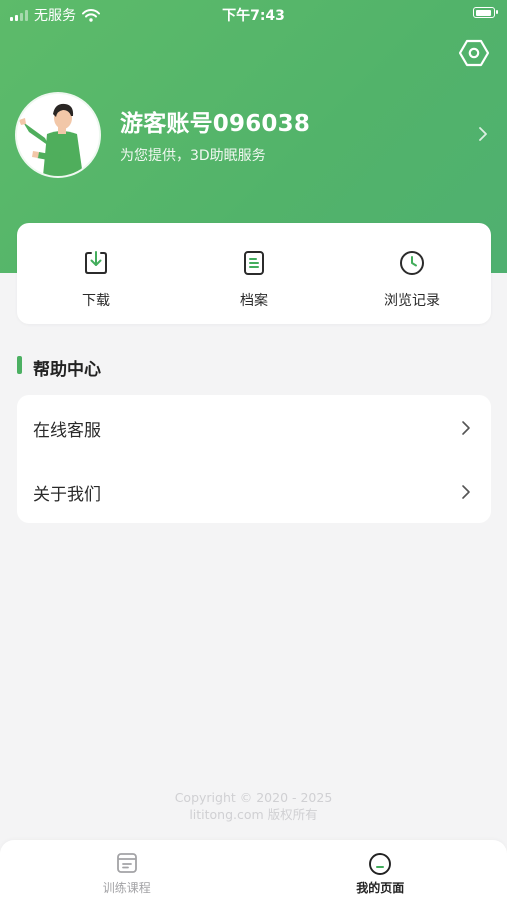 The height and width of the screenshot is (900, 507). I want to click on tab-my-page: 我的页面, so click(380, 870).